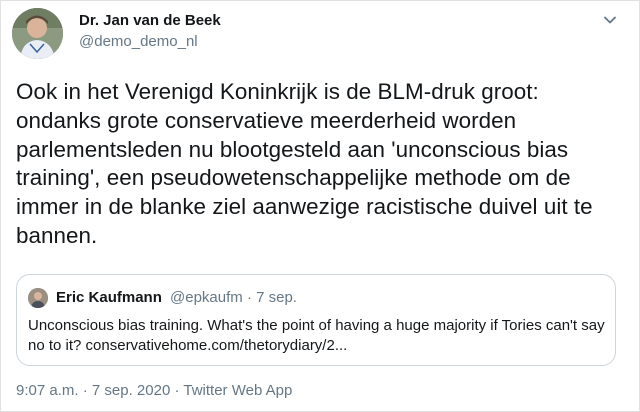 This screenshot has width=640, height=412. I want to click on quoted-avatar, so click(38, 298).